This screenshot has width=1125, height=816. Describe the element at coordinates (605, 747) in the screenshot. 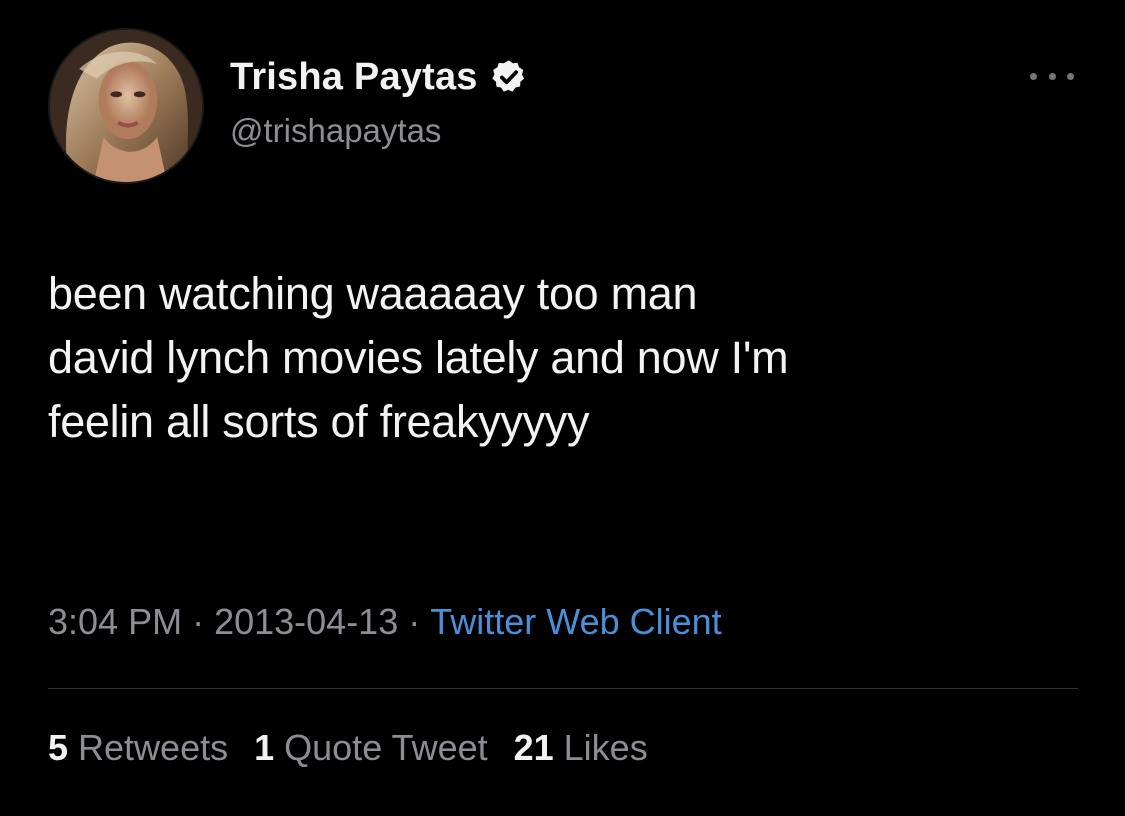

I see `likes-label: Likes` at that location.